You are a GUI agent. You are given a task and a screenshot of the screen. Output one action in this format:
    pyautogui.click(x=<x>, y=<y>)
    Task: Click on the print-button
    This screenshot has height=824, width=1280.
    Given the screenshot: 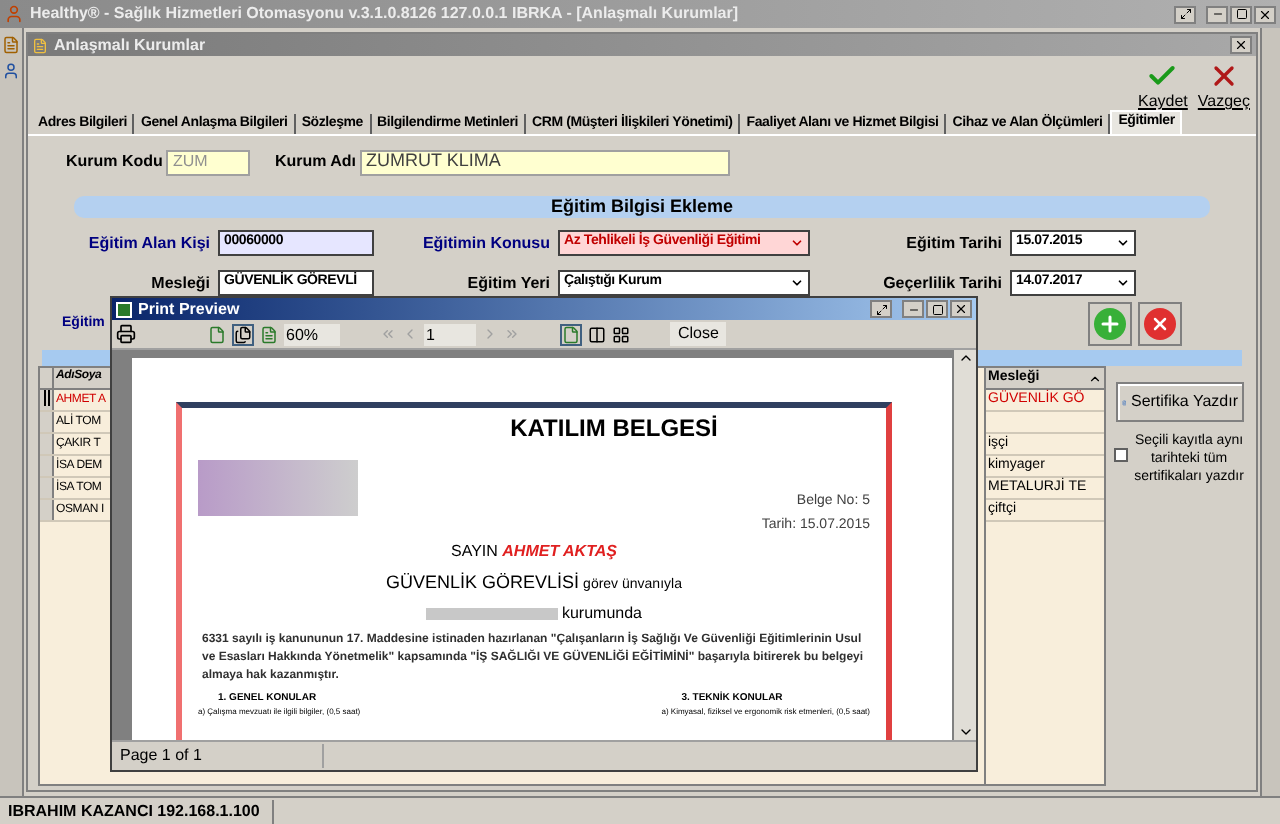 What is the action you would take?
    pyautogui.click(x=126, y=334)
    